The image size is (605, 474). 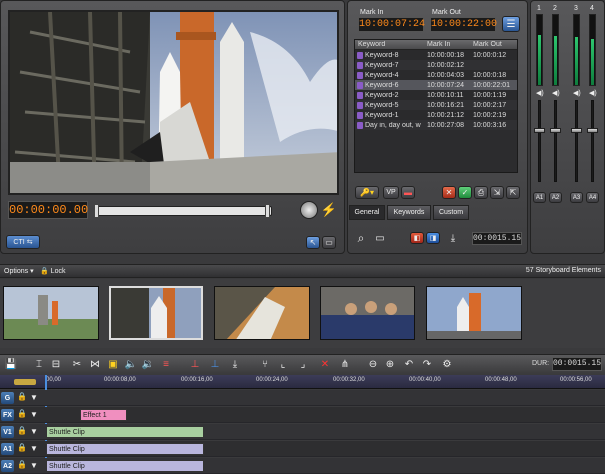 What do you see at coordinates (125, 432) in the screenshot?
I see `video-clip: Shuttle Clip` at bounding box center [125, 432].